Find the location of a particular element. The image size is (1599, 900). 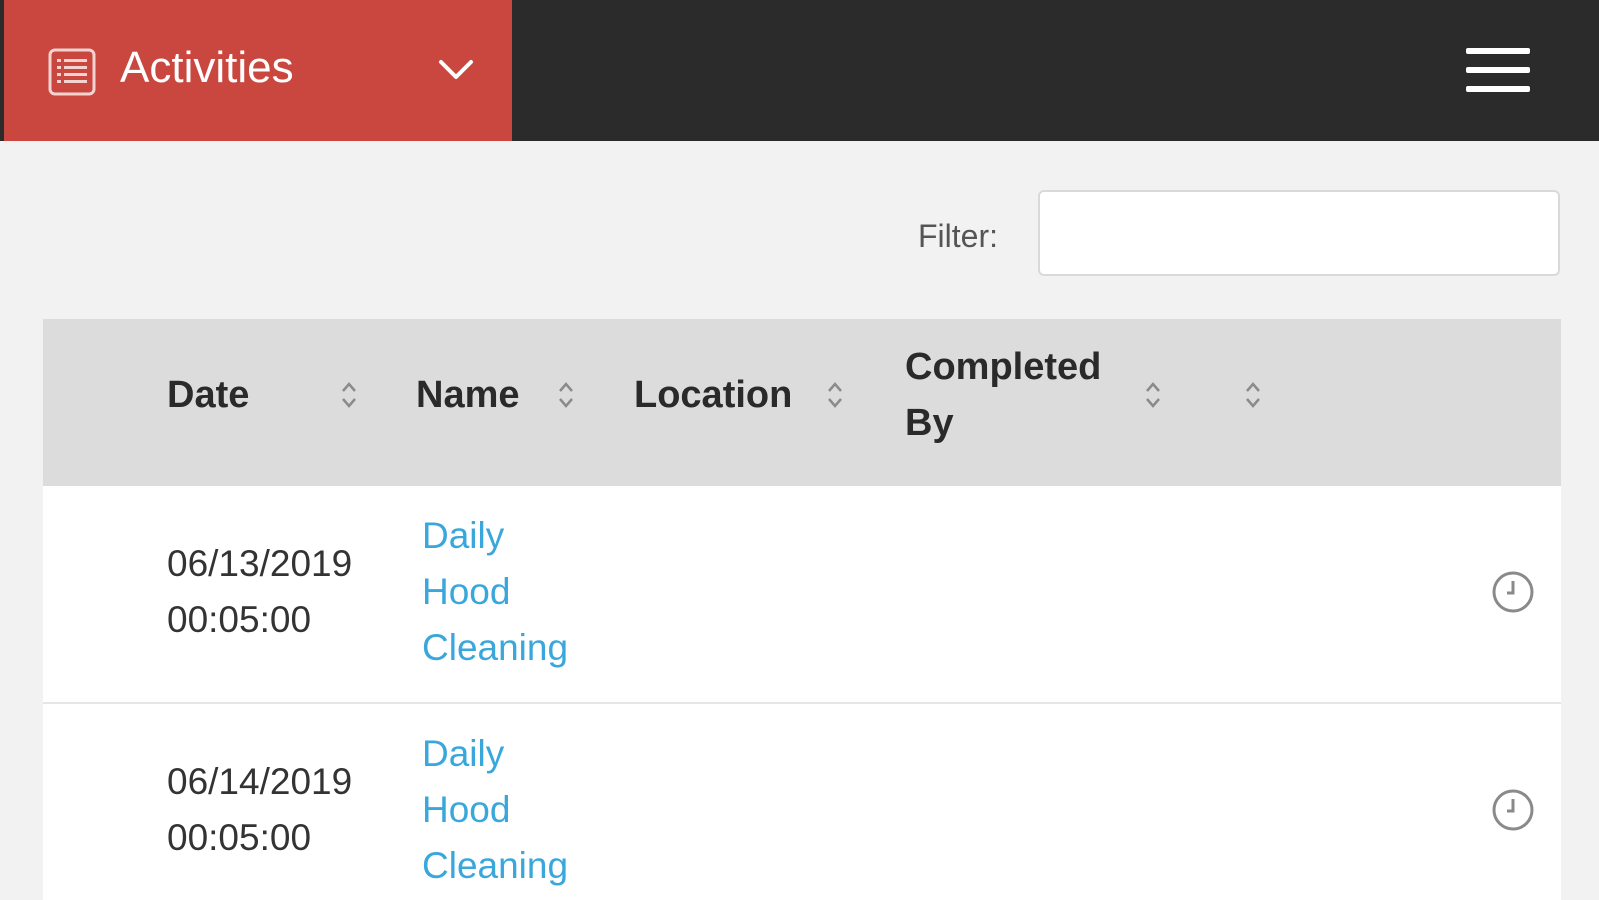

date-text: 06/13/2019 is located at coordinates (260, 563).